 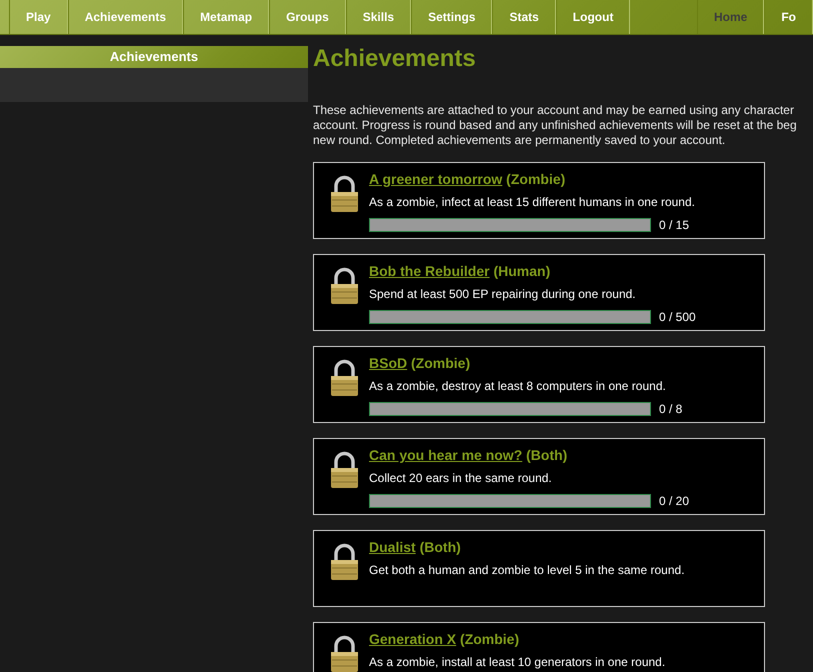 What do you see at coordinates (670, 409) in the screenshot?
I see `progress-reading: 0 / 8` at bounding box center [670, 409].